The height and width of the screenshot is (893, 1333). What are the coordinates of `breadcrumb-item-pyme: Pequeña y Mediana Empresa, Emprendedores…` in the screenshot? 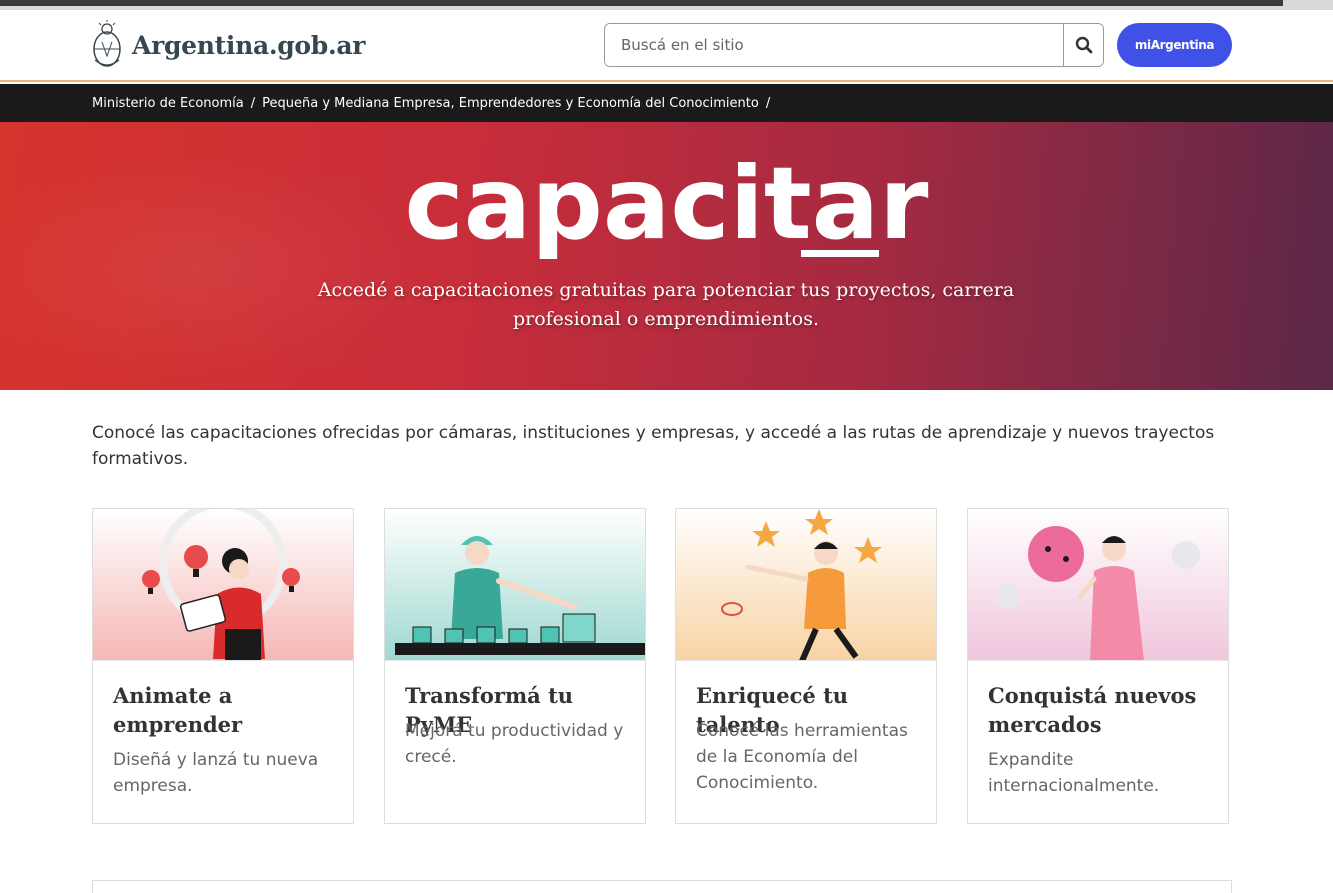 It's located at (510, 103).